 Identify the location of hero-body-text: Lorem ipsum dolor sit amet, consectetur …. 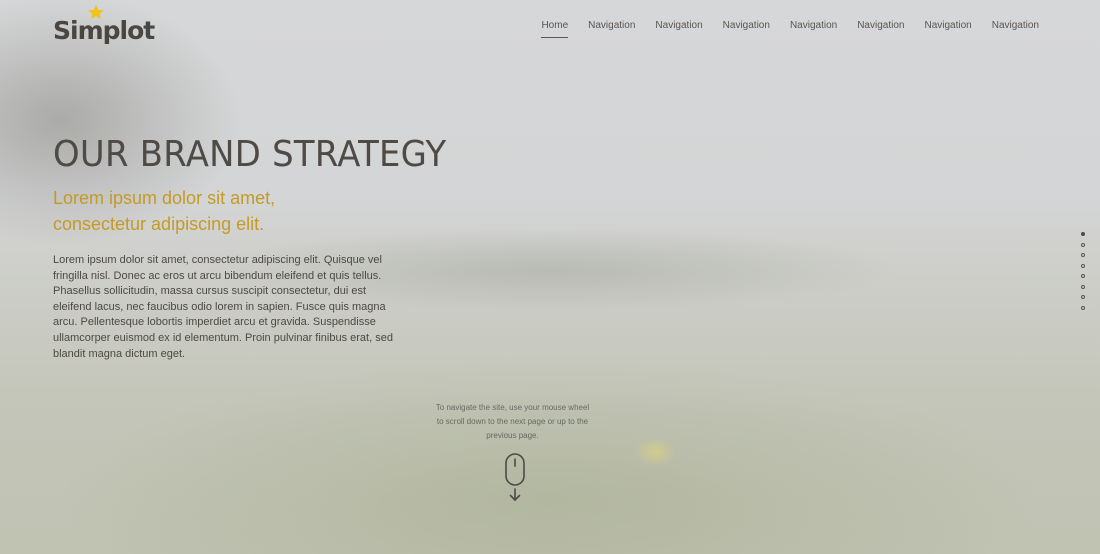
(223, 307).